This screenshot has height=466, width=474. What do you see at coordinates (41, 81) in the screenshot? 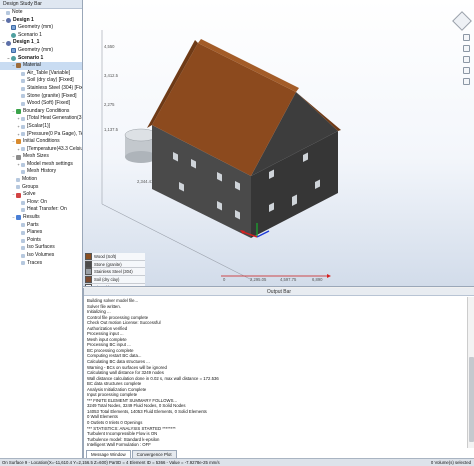
I see `tree-soil: Soil (dry clay) [Fixed]` at bounding box center [41, 81].